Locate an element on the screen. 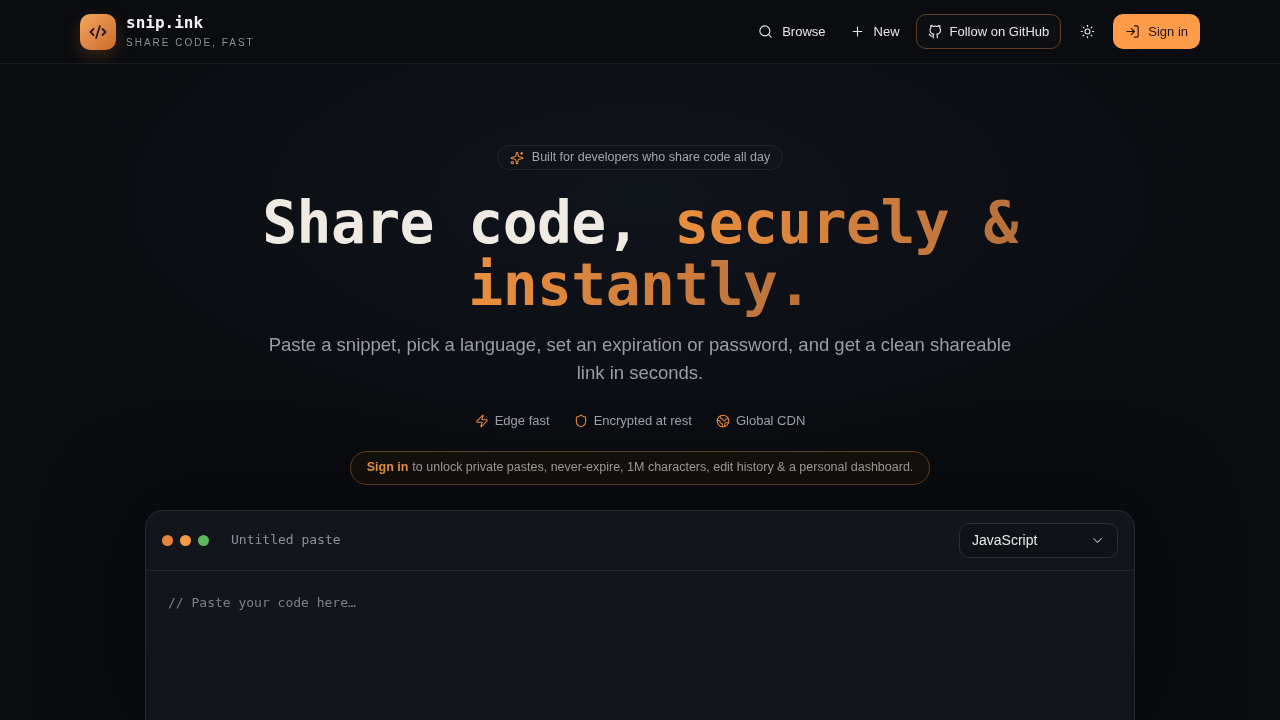 Image resolution: width=1280 pixels, height=720 pixels. github-button: Follow on GitHub is located at coordinates (988, 31).